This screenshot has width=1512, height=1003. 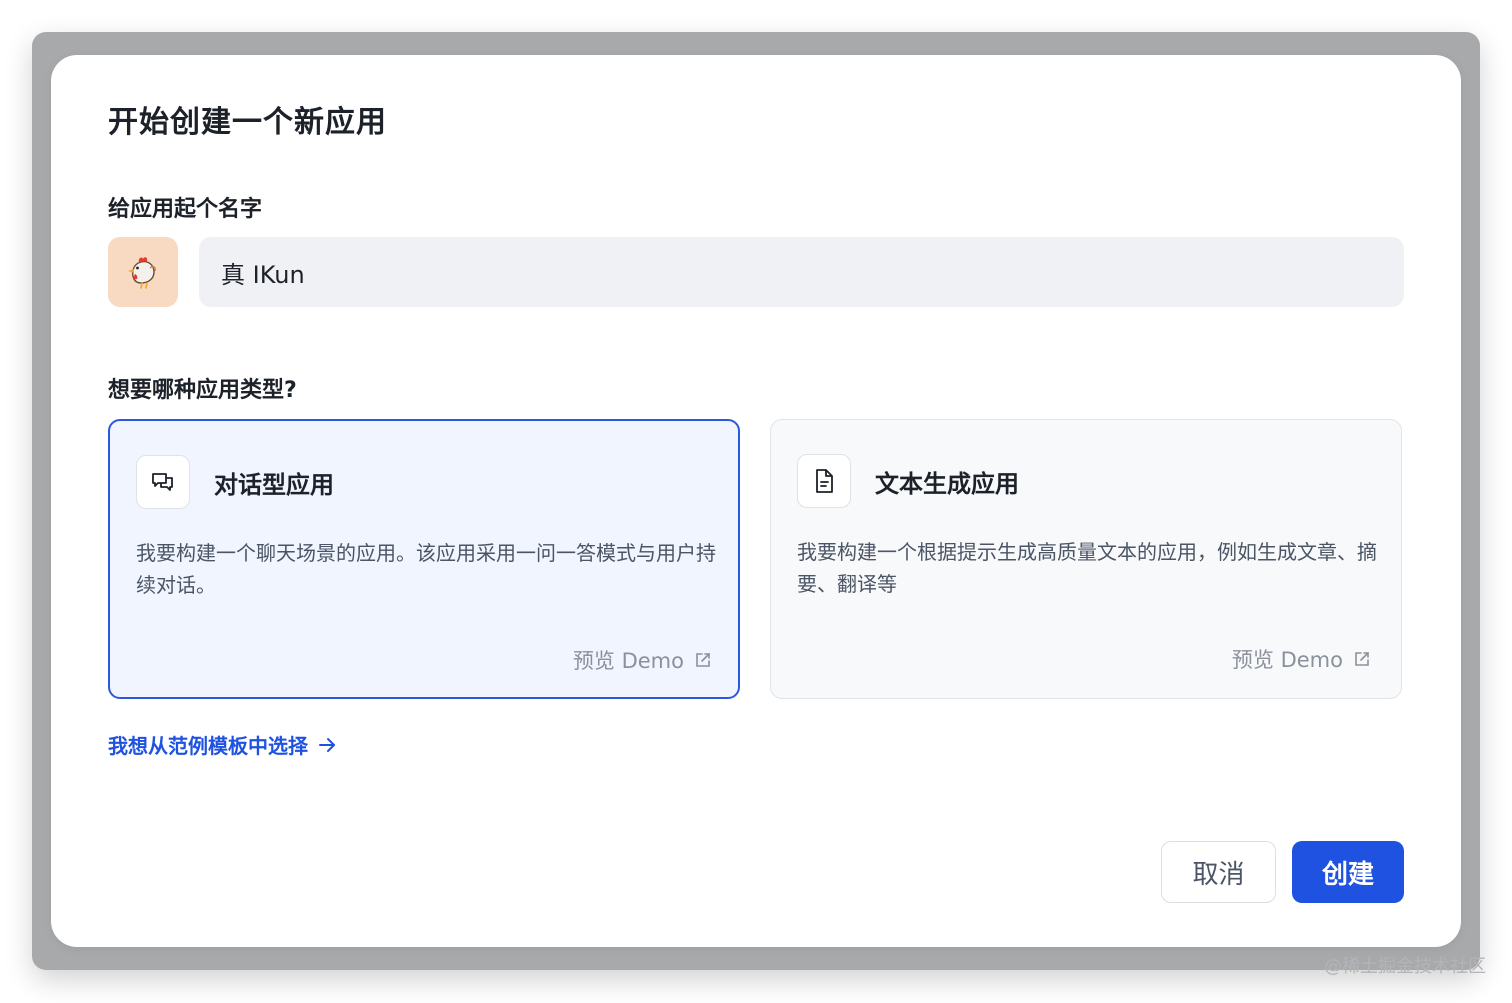 I want to click on watermark: @稀土掘金技术社区, so click(x=1405, y=966).